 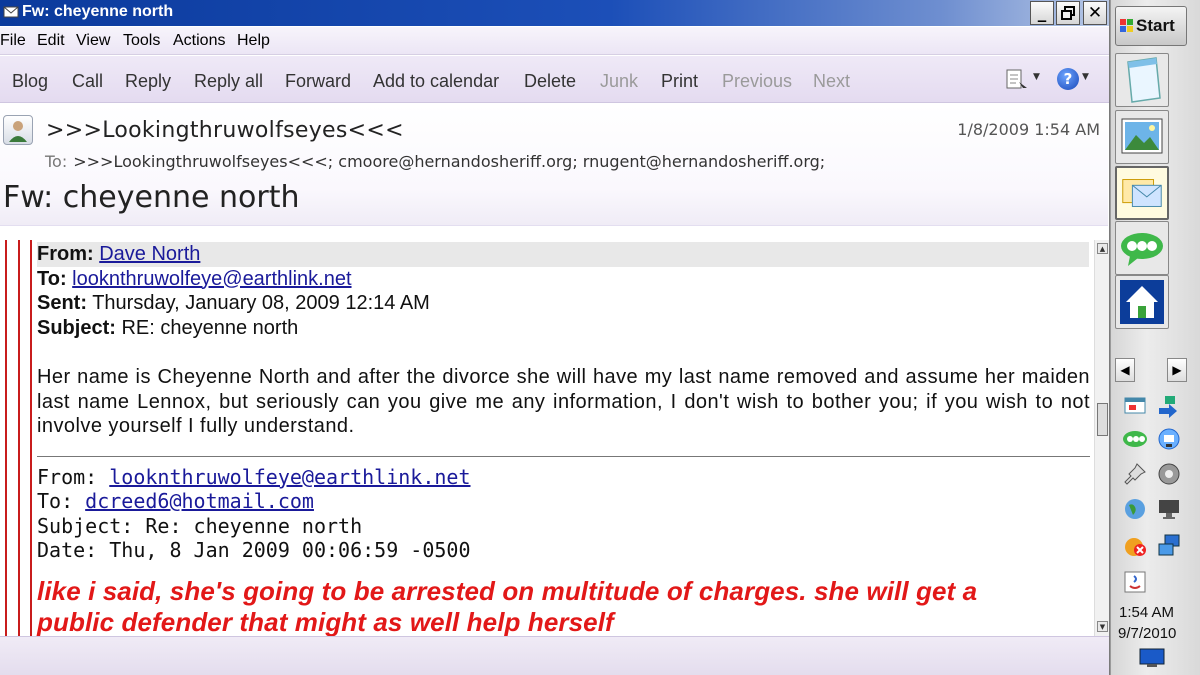 What do you see at coordinates (436, 81) in the screenshot?
I see `add-to-calendar-button: Add to calendar` at bounding box center [436, 81].